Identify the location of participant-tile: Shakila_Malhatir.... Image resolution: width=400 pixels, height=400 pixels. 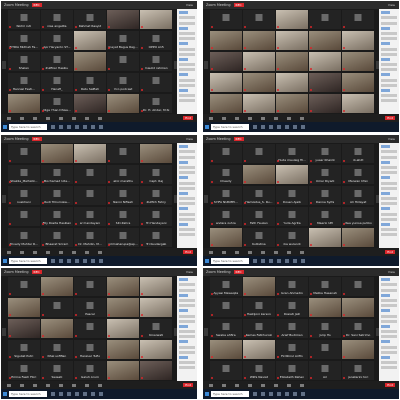
(24, 174).